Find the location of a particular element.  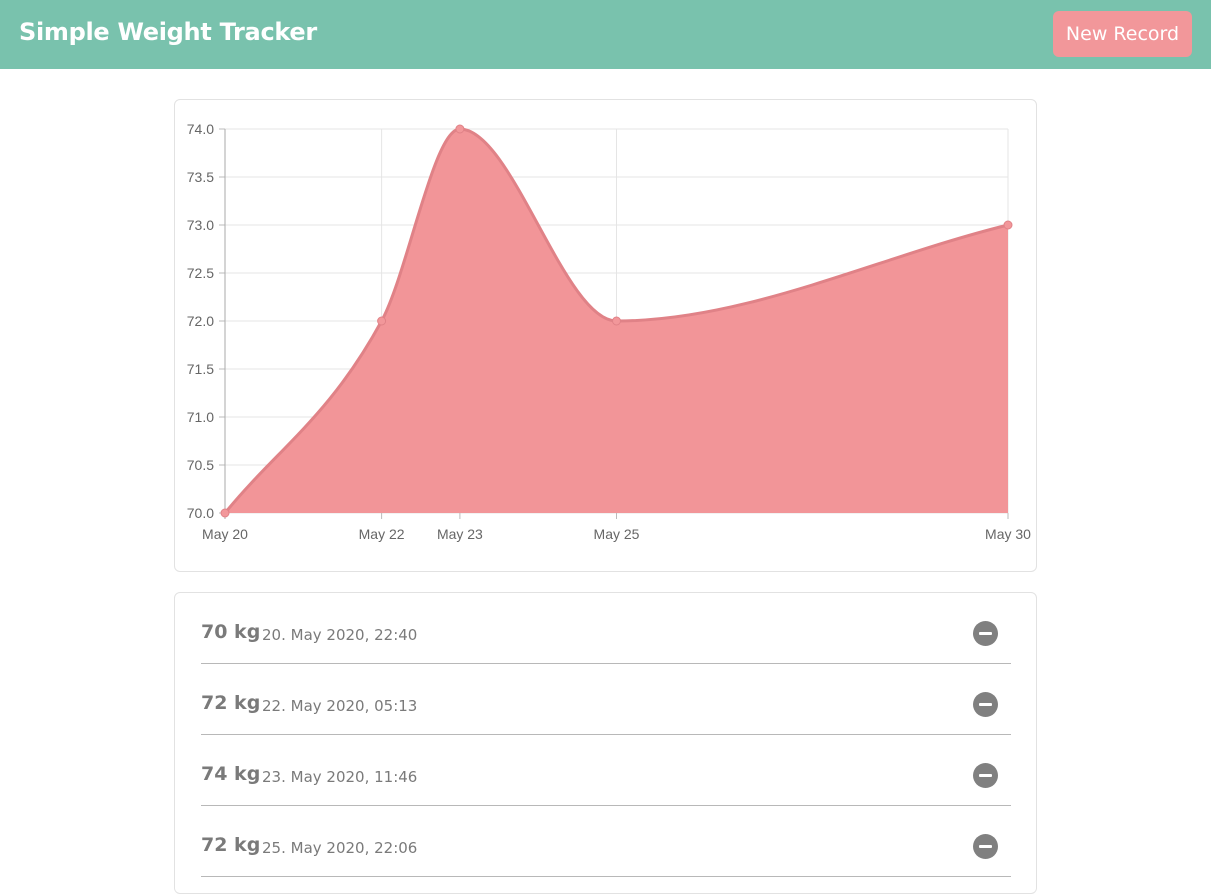

record-date: 23. May 2020, 11:46 is located at coordinates (340, 777).